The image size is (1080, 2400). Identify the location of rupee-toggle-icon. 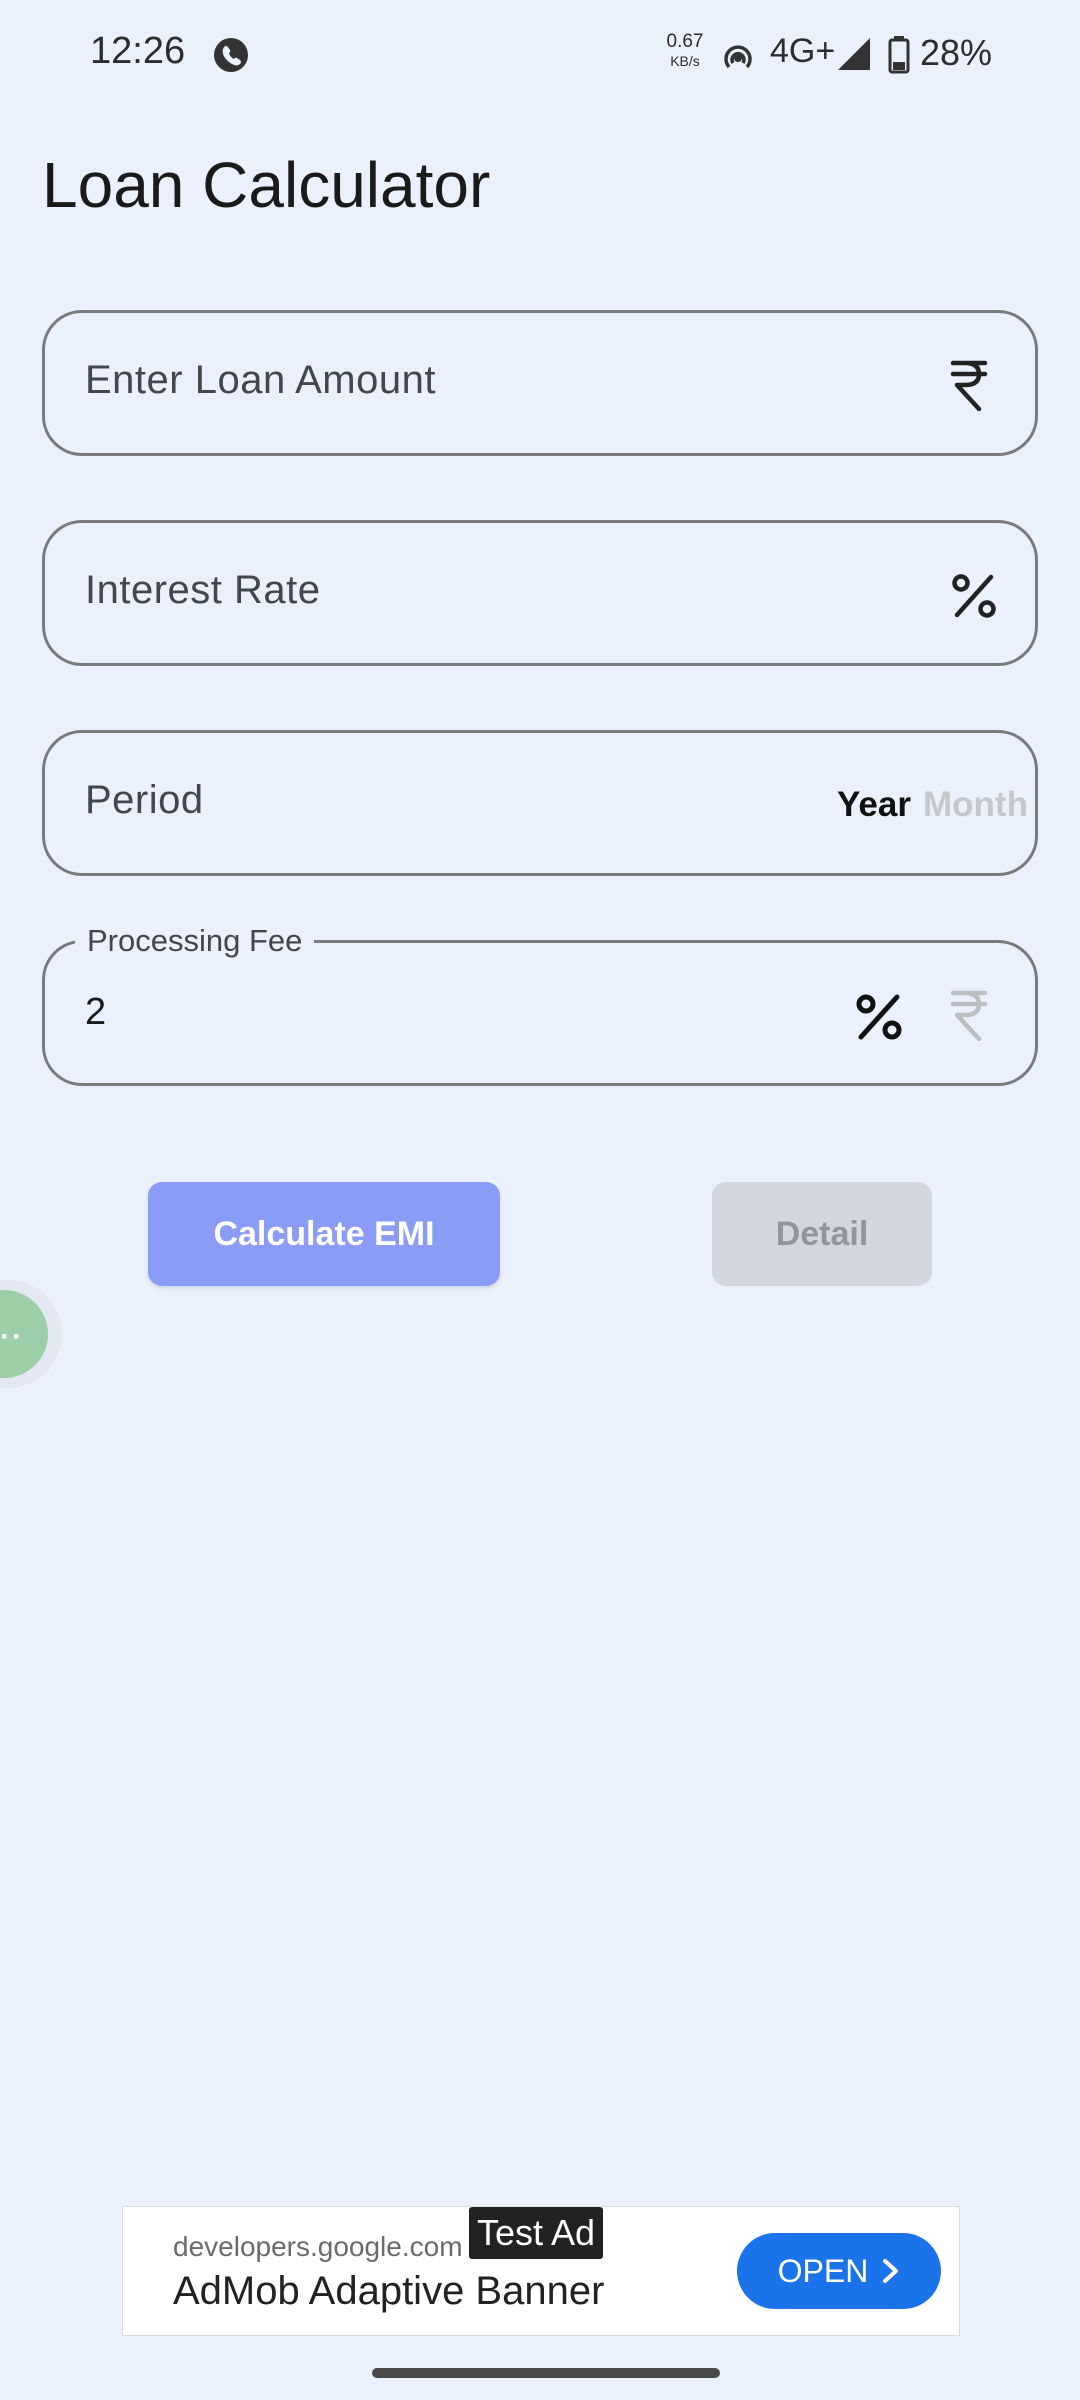
(969, 1015).